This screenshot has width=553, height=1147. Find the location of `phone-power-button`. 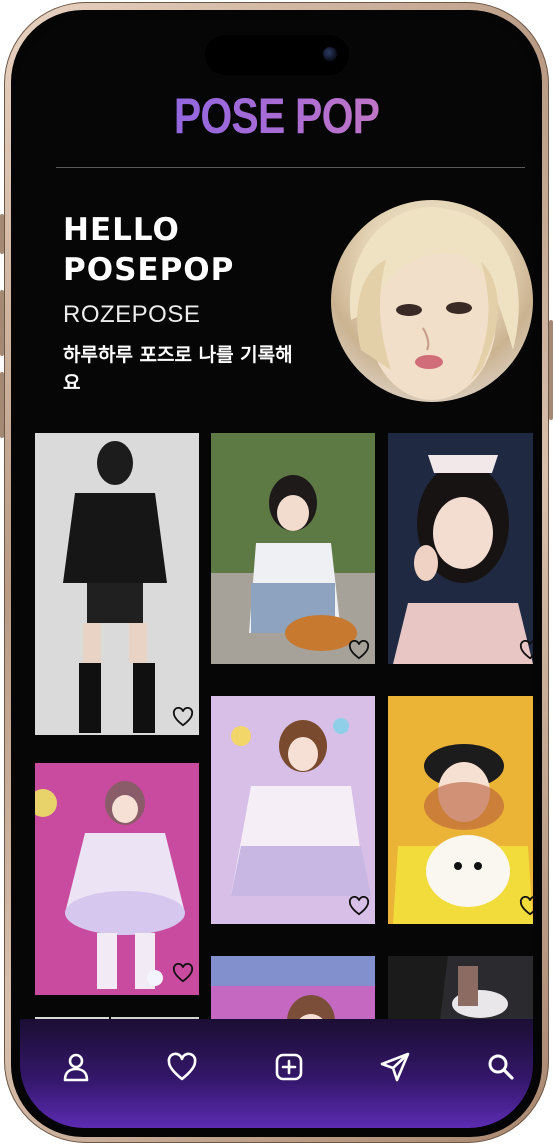

phone-power-button is located at coordinates (551, 370).